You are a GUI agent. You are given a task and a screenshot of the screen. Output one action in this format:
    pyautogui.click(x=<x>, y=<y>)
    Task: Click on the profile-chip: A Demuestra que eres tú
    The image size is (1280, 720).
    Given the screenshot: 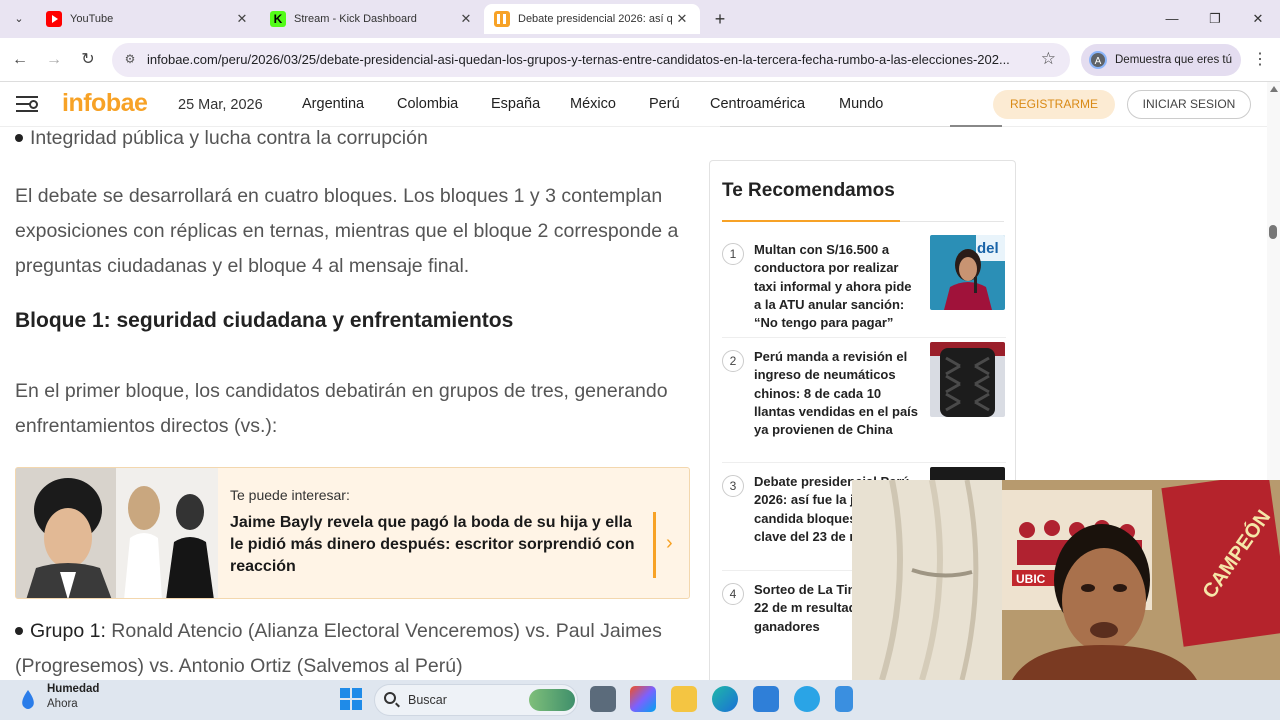 What is the action you would take?
    pyautogui.click(x=1161, y=60)
    